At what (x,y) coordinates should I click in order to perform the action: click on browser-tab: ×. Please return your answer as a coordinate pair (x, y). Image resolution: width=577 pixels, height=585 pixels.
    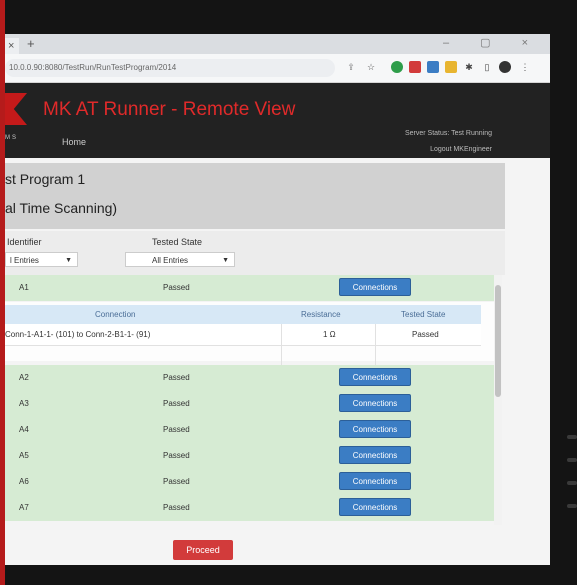
    Looking at the image, I should click on (12, 46).